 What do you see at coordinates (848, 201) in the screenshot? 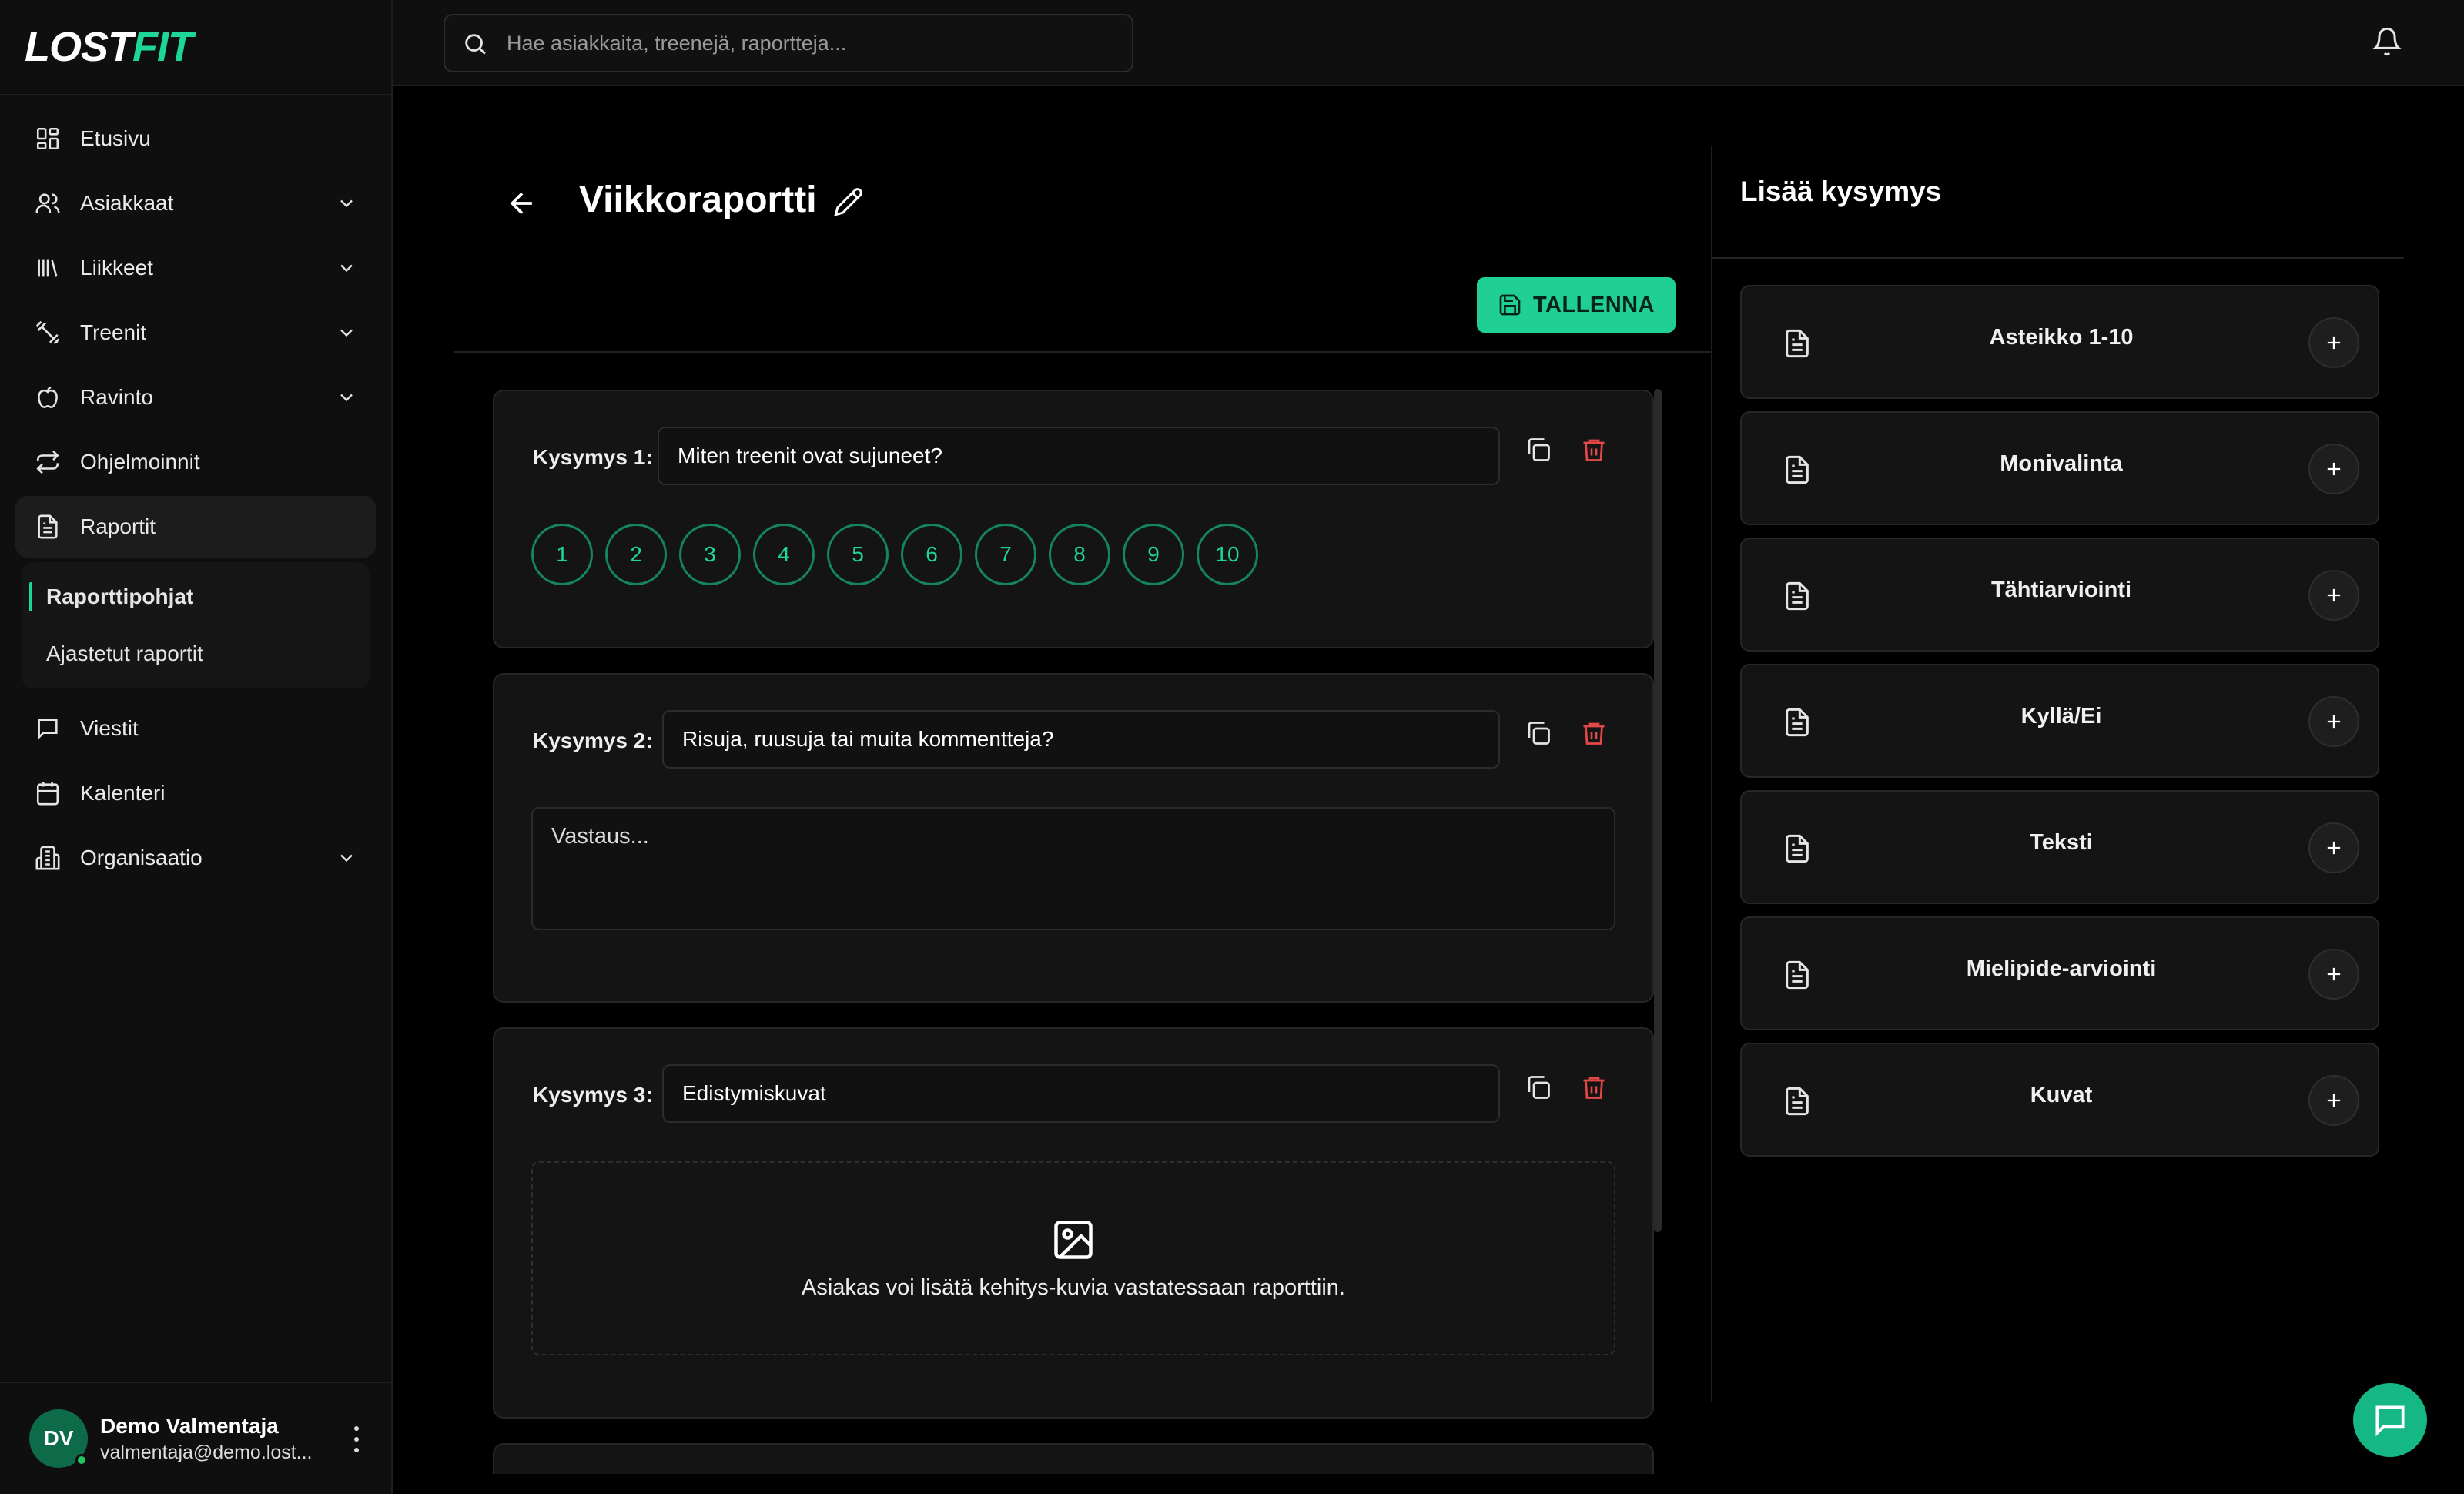
I see `pencil-icon` at bounding box center [848, 201].